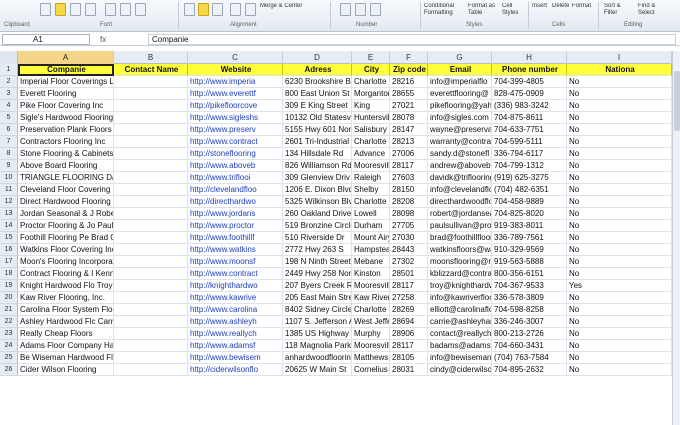 This screenshot has width=680, height=425. Describe the element at coordinates (529, 238) in the screenshot. I see `cell: 336-789-7561` at that location.